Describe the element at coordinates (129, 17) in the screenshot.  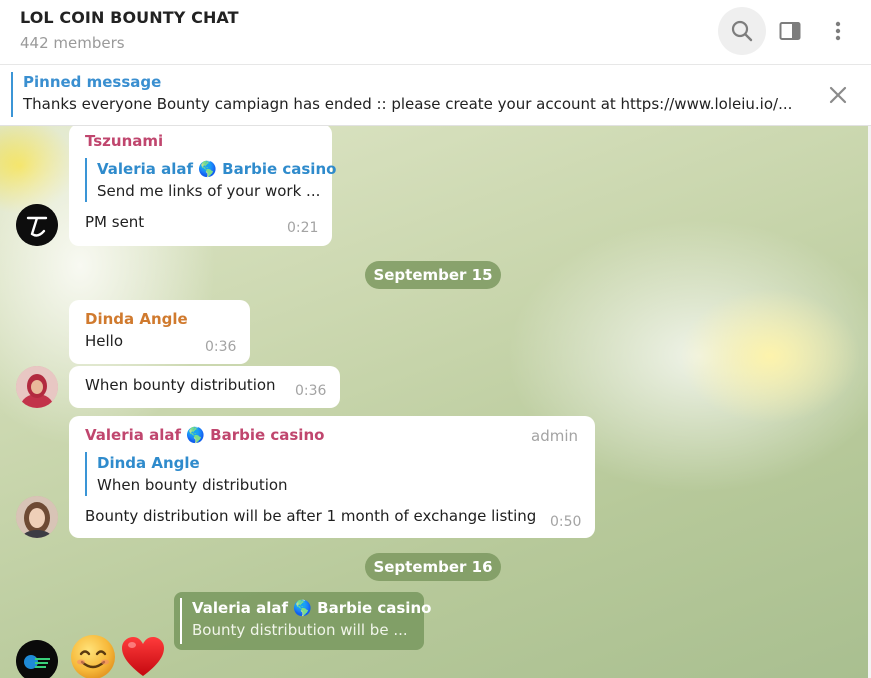
I see `chat-title: LOL COIN BOUNTY CHAT` at that location.